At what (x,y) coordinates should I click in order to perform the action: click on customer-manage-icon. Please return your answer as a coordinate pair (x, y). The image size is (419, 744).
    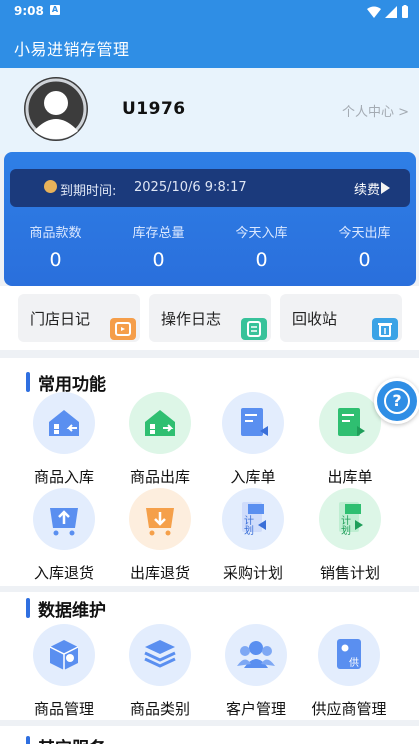
    Looking at the image, I should click on (256, 655).